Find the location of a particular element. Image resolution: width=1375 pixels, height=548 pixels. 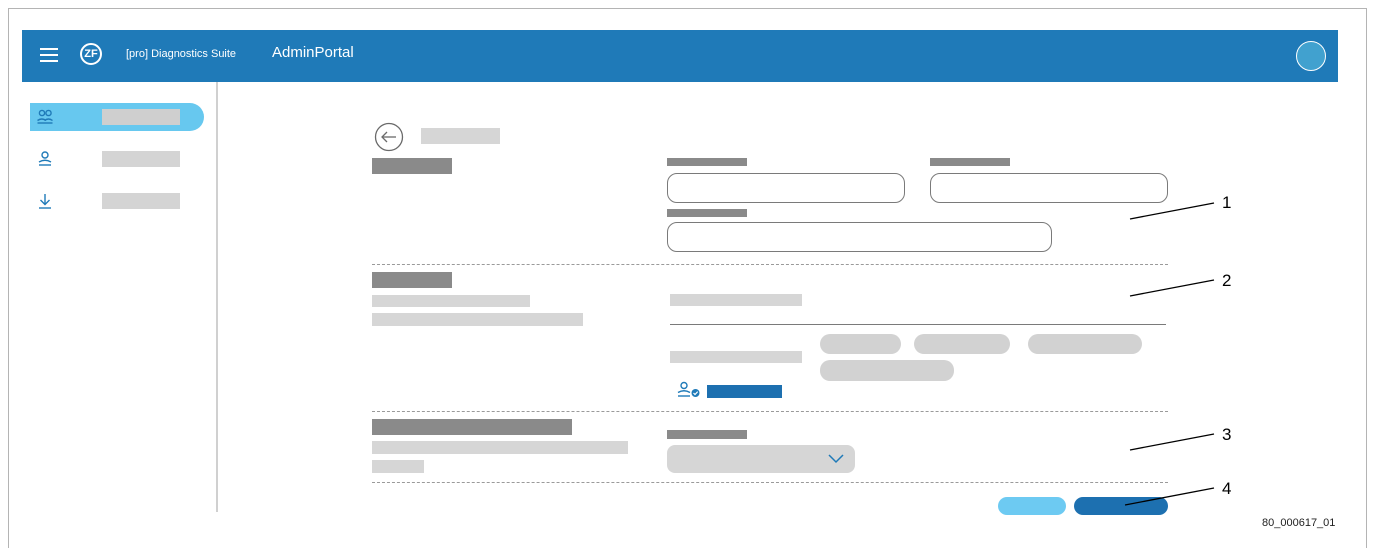

field-label-language is located at coordinates (707, 434).